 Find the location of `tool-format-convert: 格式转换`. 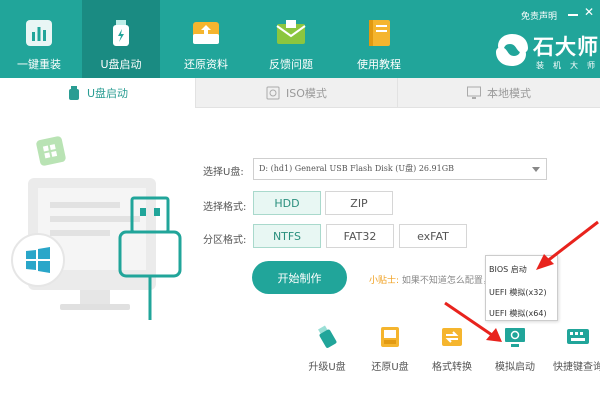

tool-format-convert: 格式转换 is located at coordinates (452, 350).